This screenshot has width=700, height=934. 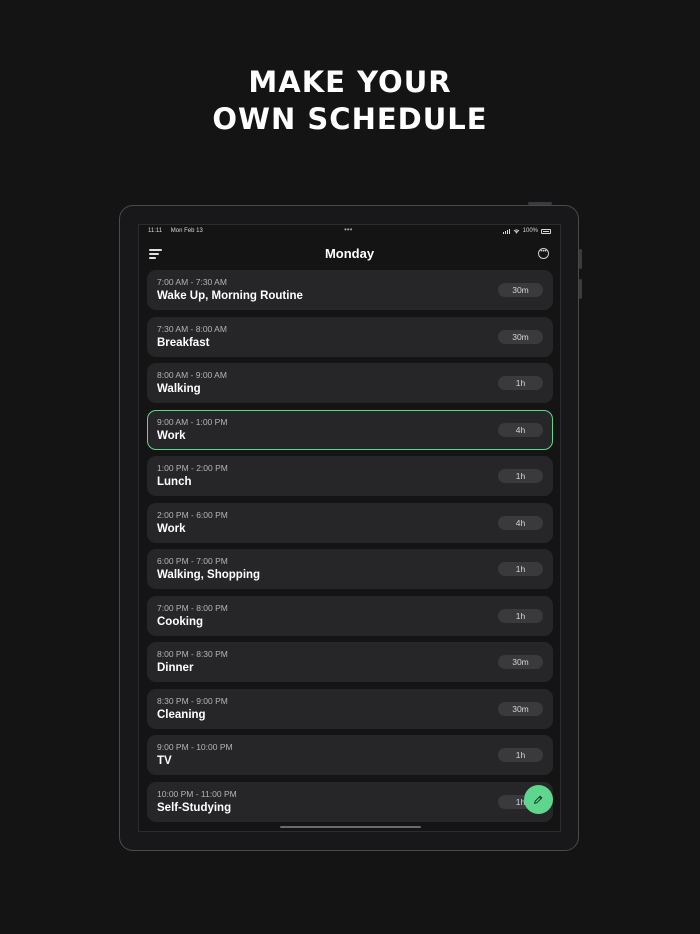 What do you see at coordinates (186, 231) in the screenshot?
I see `status-date: Mon Feb 13` at bounding box center [186, 231].